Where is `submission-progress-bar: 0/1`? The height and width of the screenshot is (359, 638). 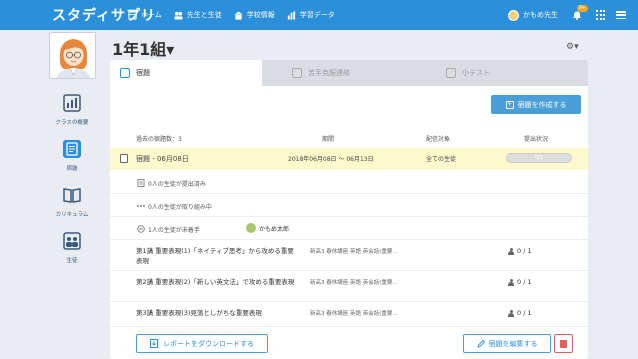 submission-progress-bar: 0/1 is located at coordinates (539, 158).